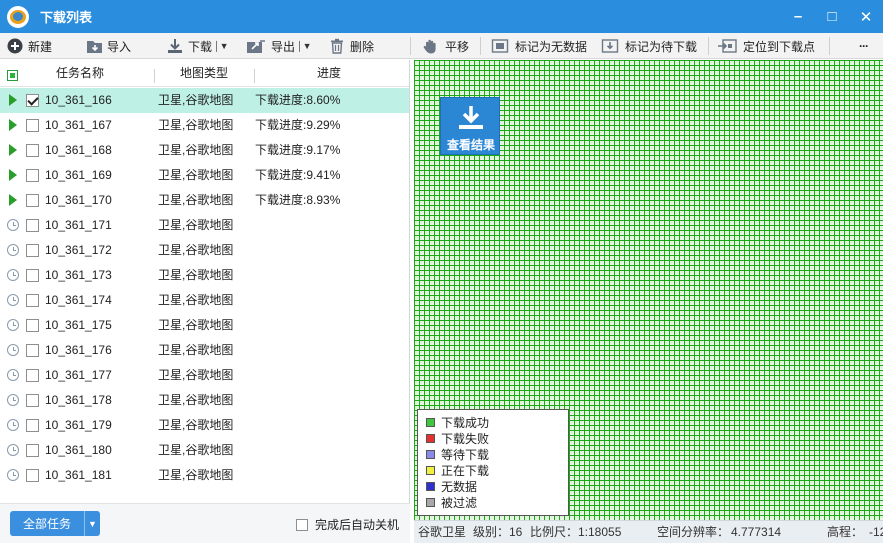 Image resolution: width=883 pixels, height=543 pixels. I want to click on table-row: 10_361_175 卫星,谷歌地图, so click(204, 325).